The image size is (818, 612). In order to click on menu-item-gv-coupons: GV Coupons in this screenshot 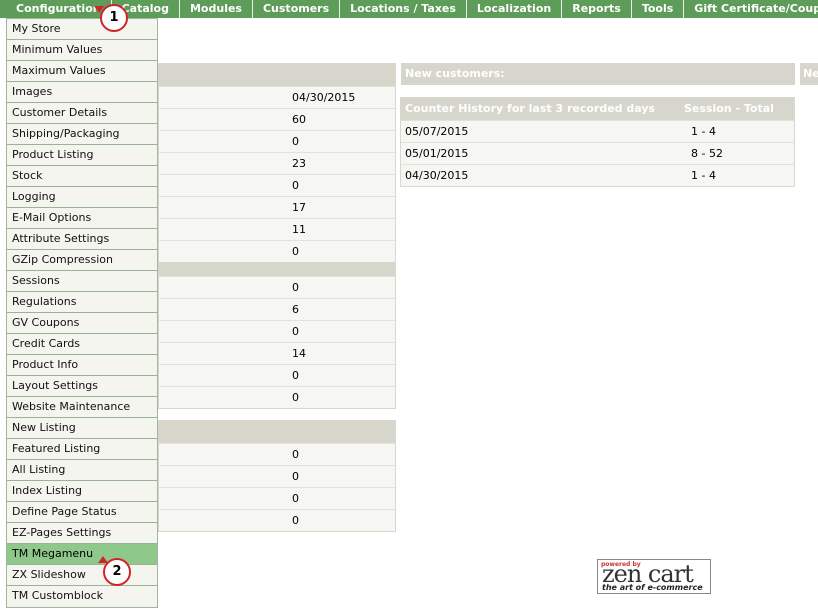, I will do `click(82, 323)`.